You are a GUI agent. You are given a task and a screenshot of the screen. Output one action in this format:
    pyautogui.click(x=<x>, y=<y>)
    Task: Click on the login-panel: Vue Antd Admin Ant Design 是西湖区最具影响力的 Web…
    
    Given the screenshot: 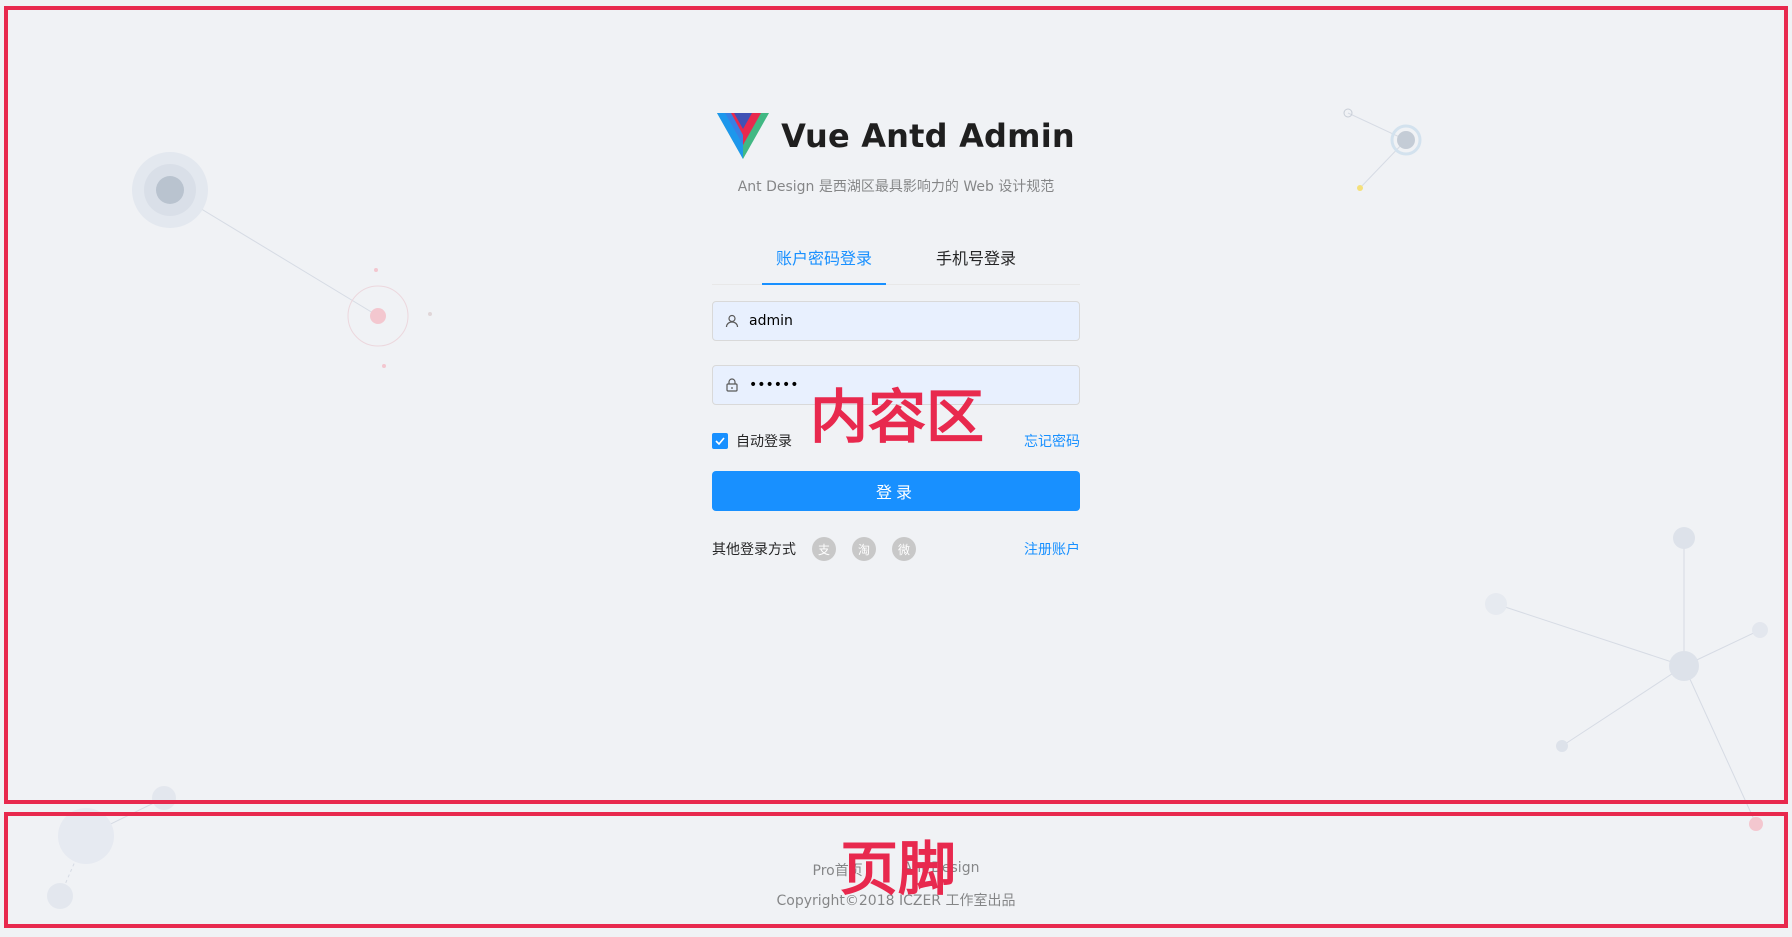 What is the action you would take?
    pyautogui.click(x=896, y=330)
    